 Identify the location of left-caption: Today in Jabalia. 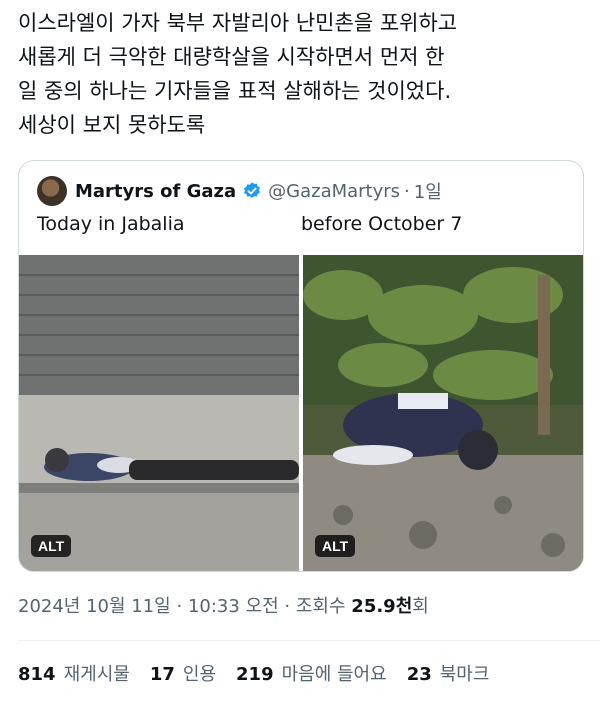
(111, 224).